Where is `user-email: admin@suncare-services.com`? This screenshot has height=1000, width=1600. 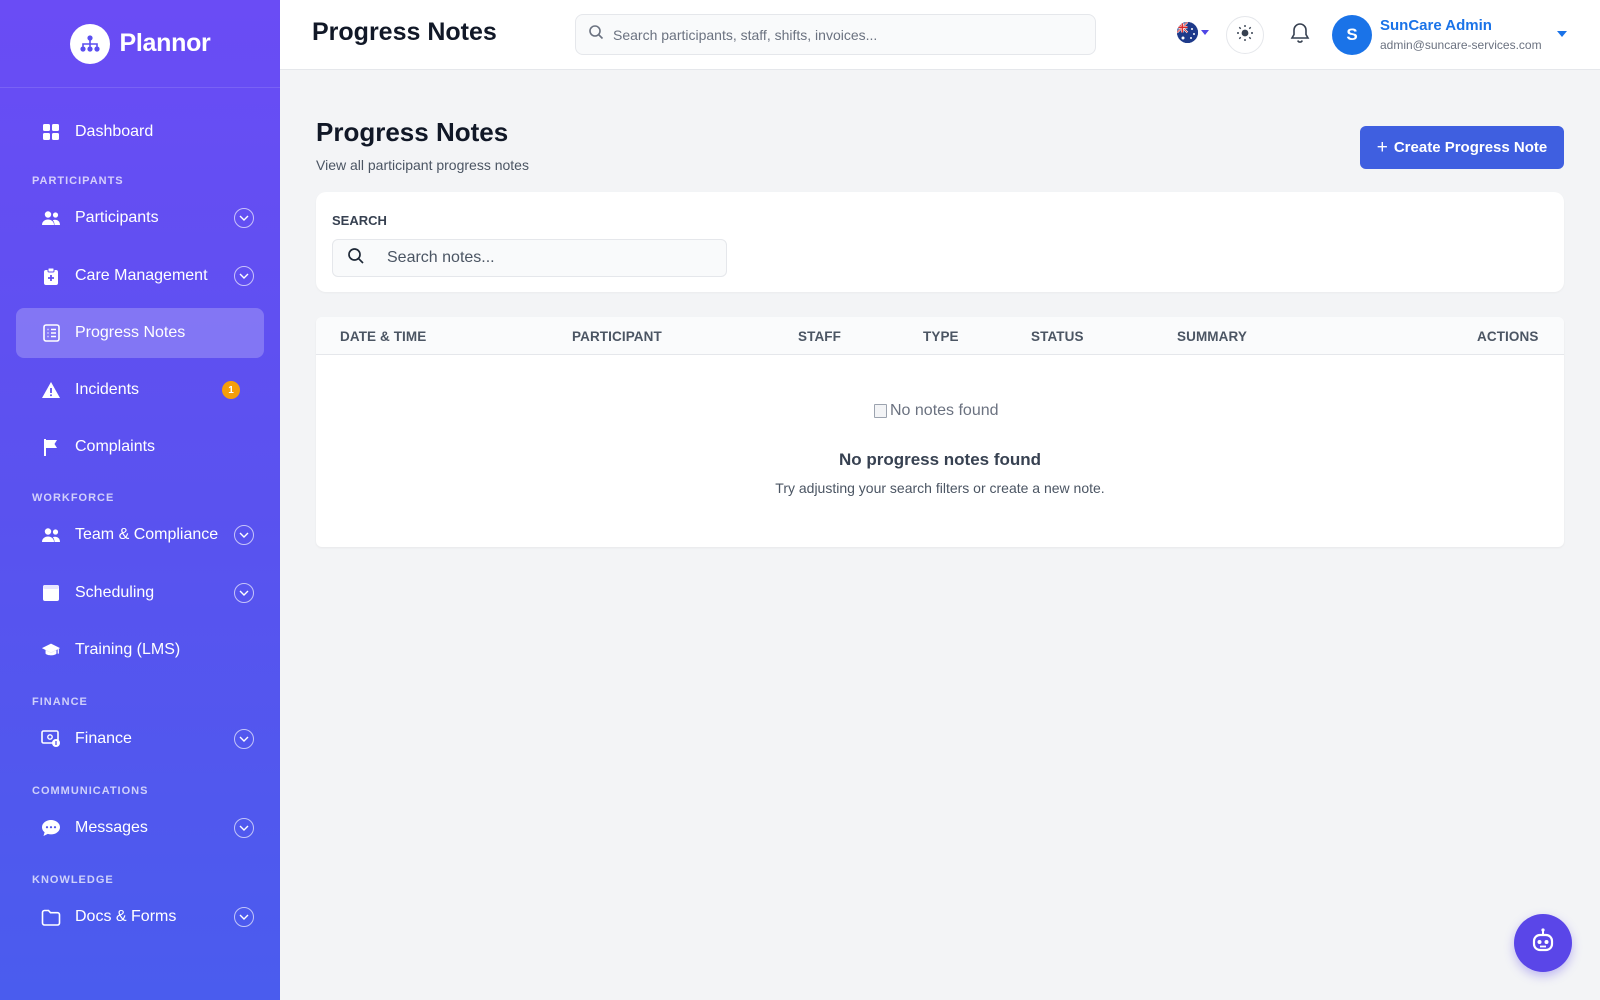 user-email: admin@suncare-services.com is located at coordinates (1461, 45).